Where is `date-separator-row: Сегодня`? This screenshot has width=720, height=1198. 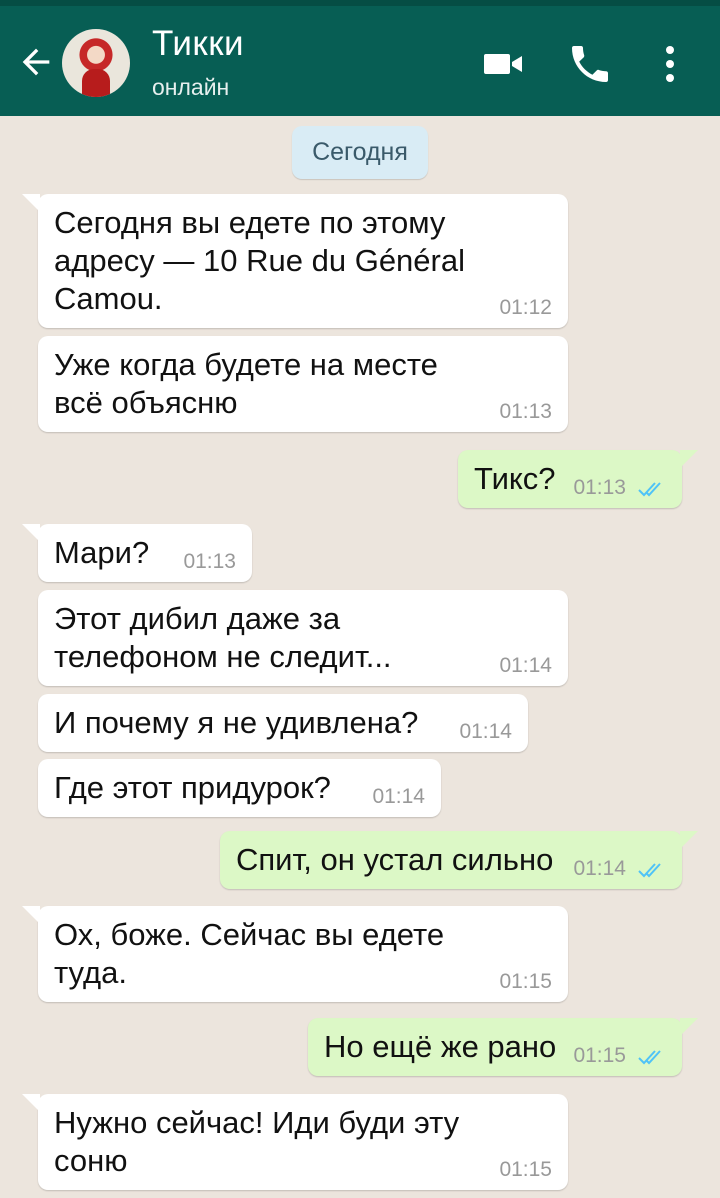 date-separator-row: Сегодня is located at coordinates (360, 152).